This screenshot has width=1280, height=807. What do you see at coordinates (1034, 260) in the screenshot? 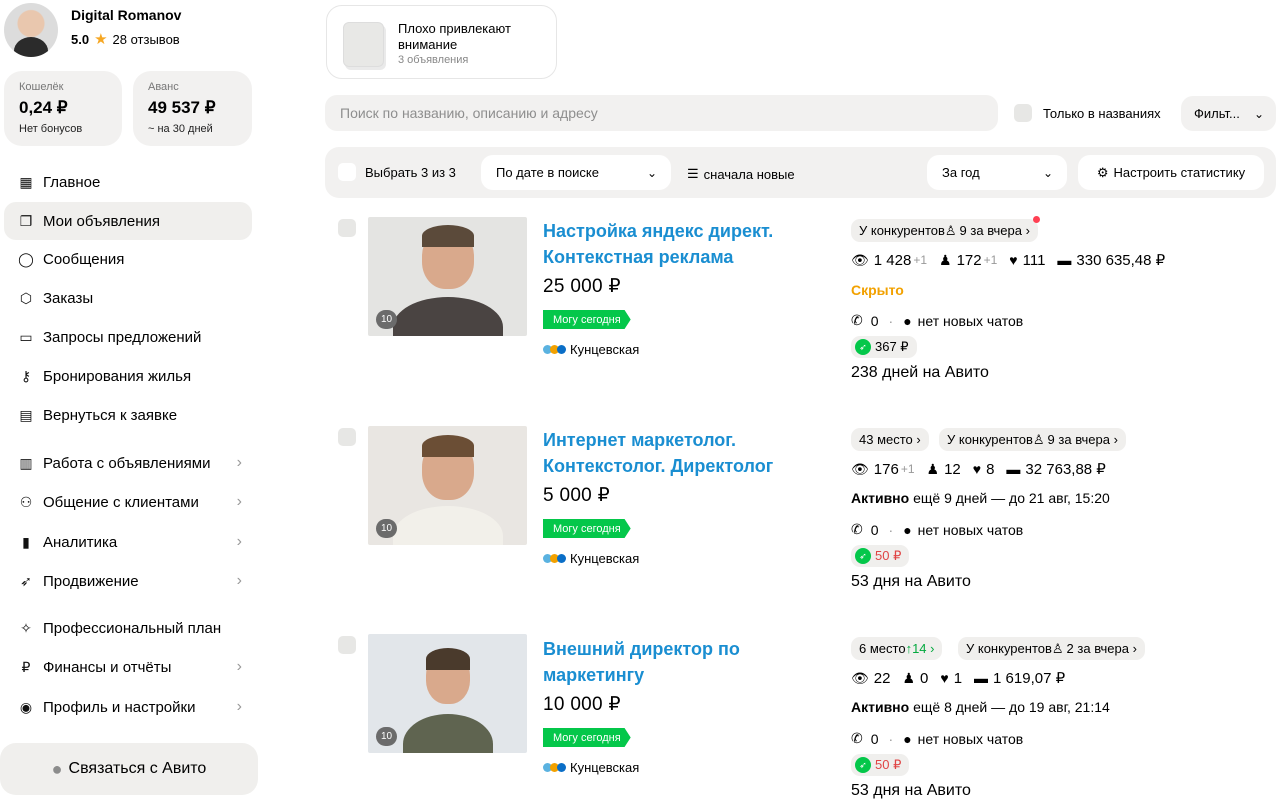
I see `favorites-count: 111` at bounding box center [1034, 260].